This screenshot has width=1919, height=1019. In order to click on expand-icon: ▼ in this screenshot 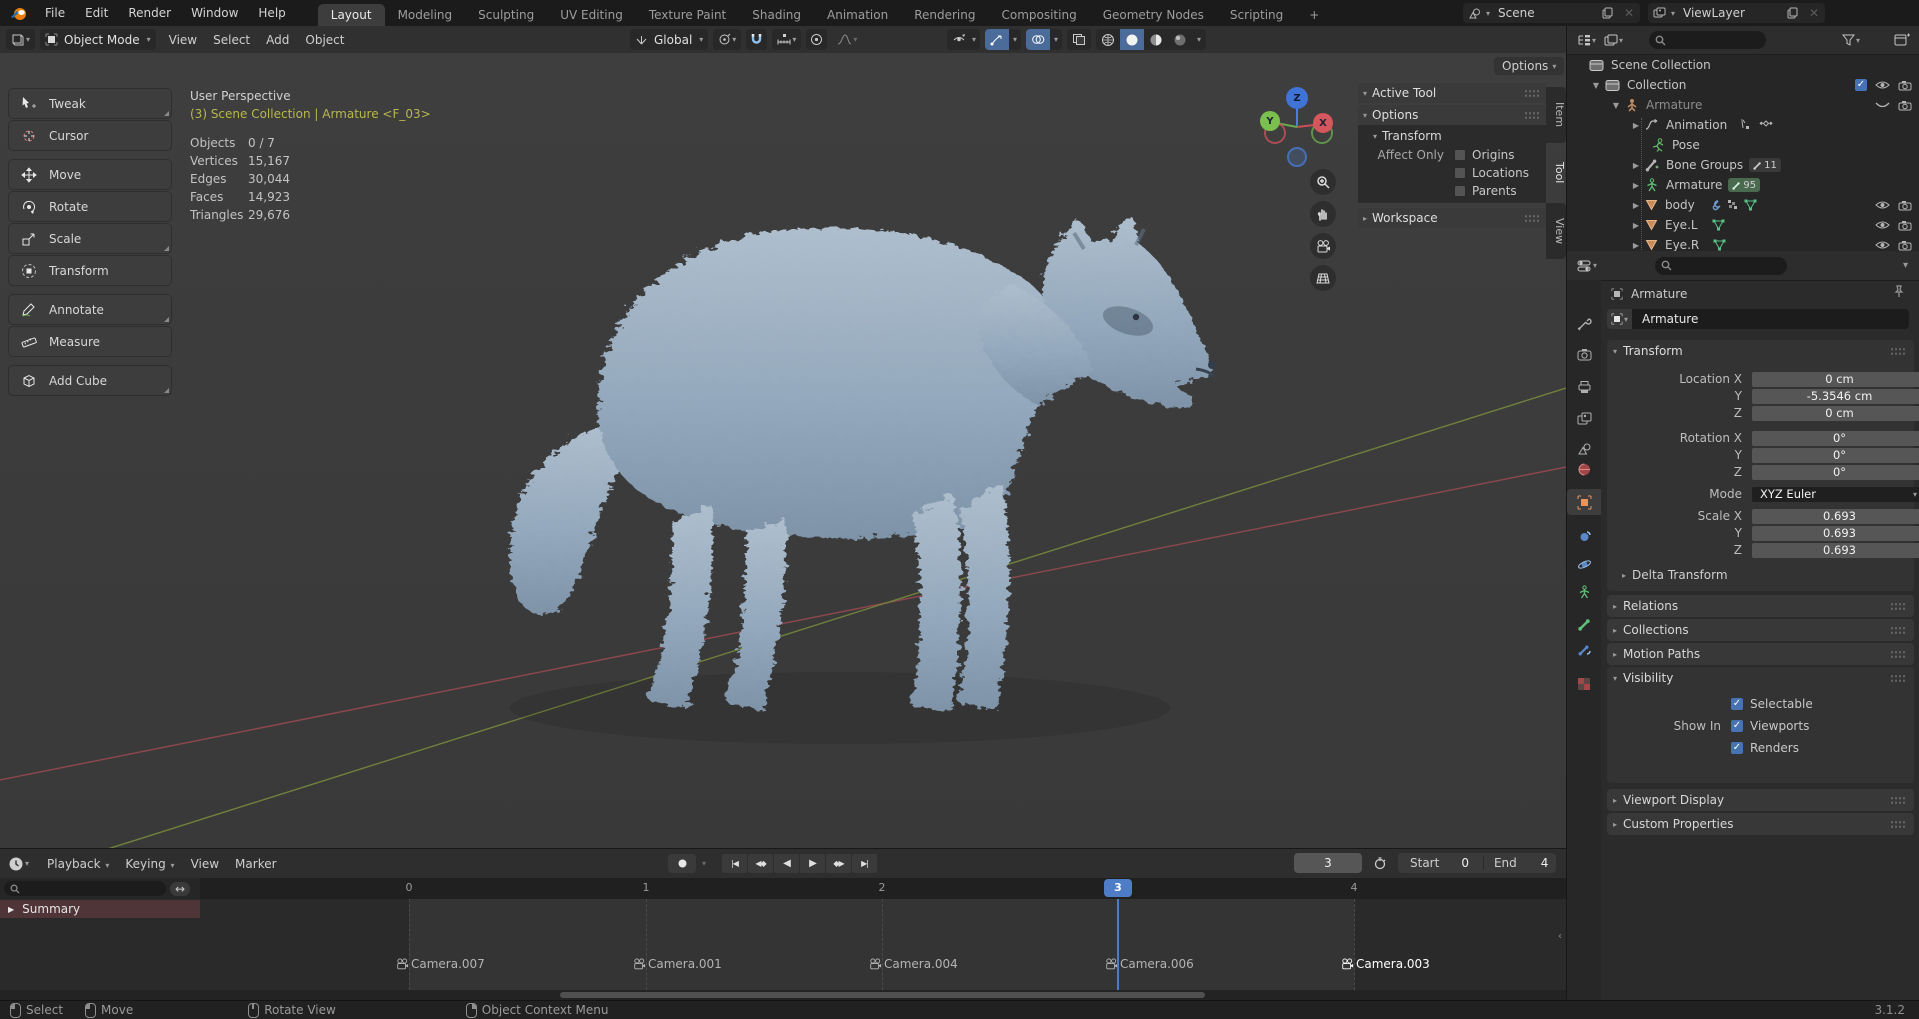, I will do `click(1616, 105)`.